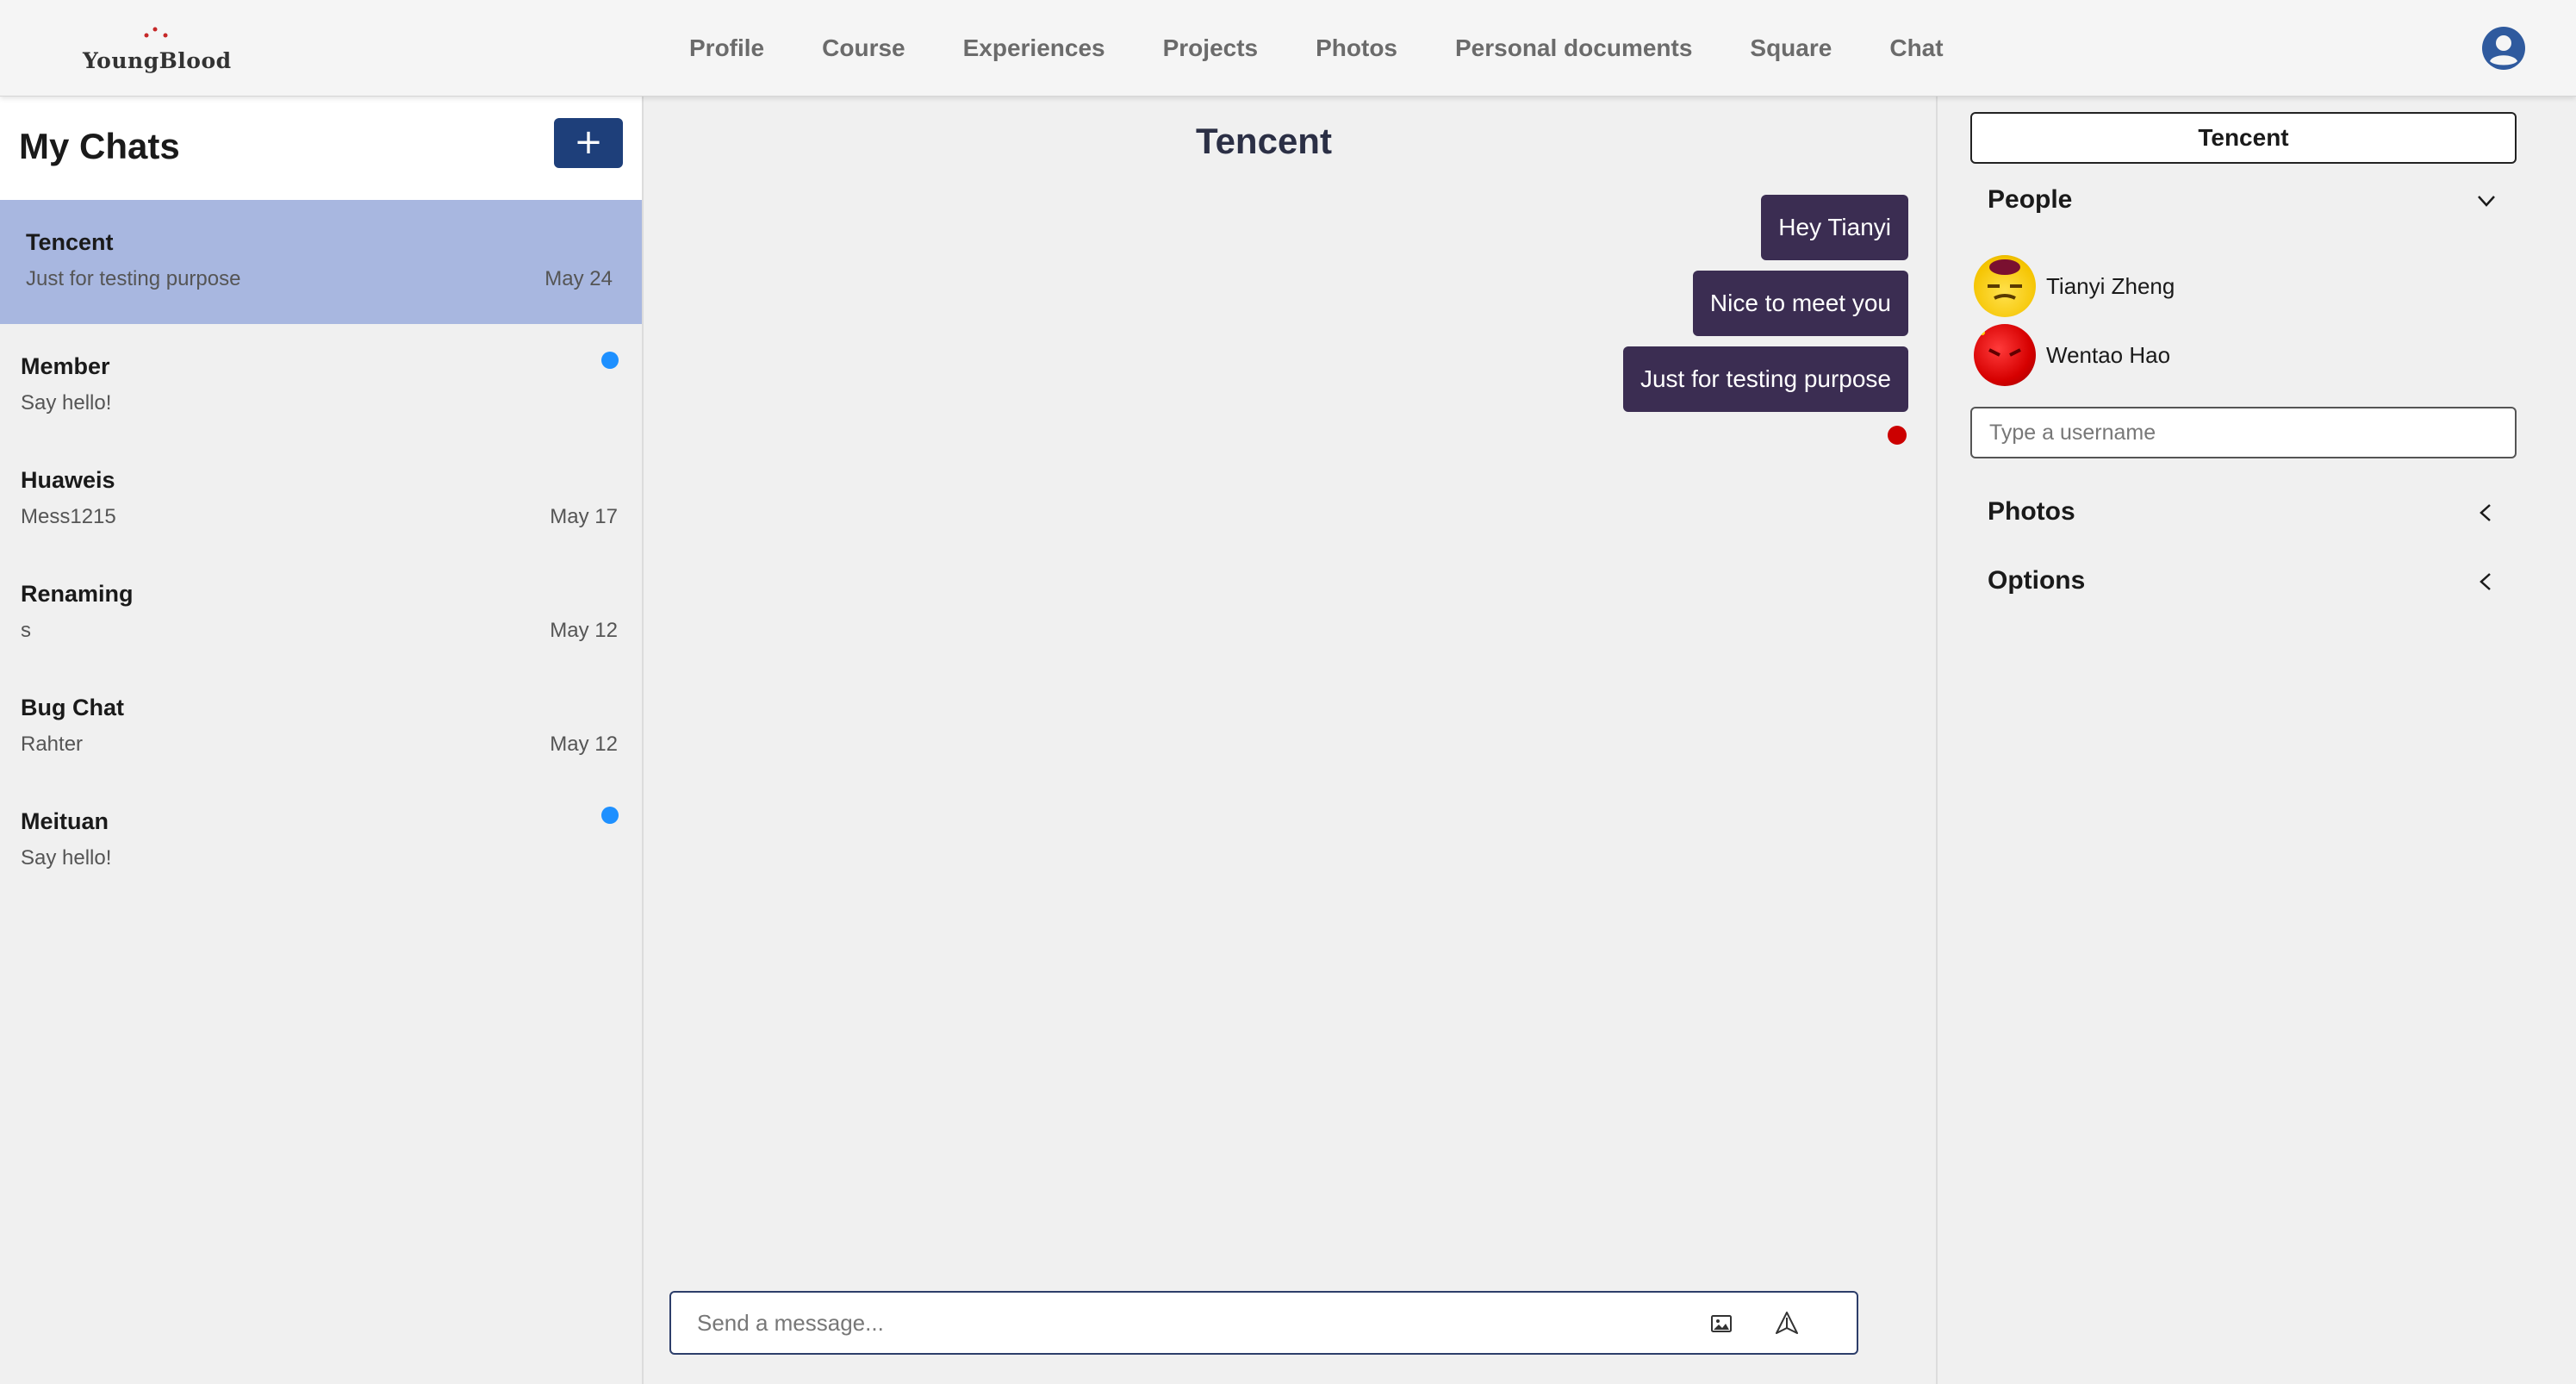 The image size is (2576, 1384). What do you see at coordinates (1835, 227) in the screenshot?
I see `message-bubble: Hey Tianyi` at bounding box center [1835, 227].